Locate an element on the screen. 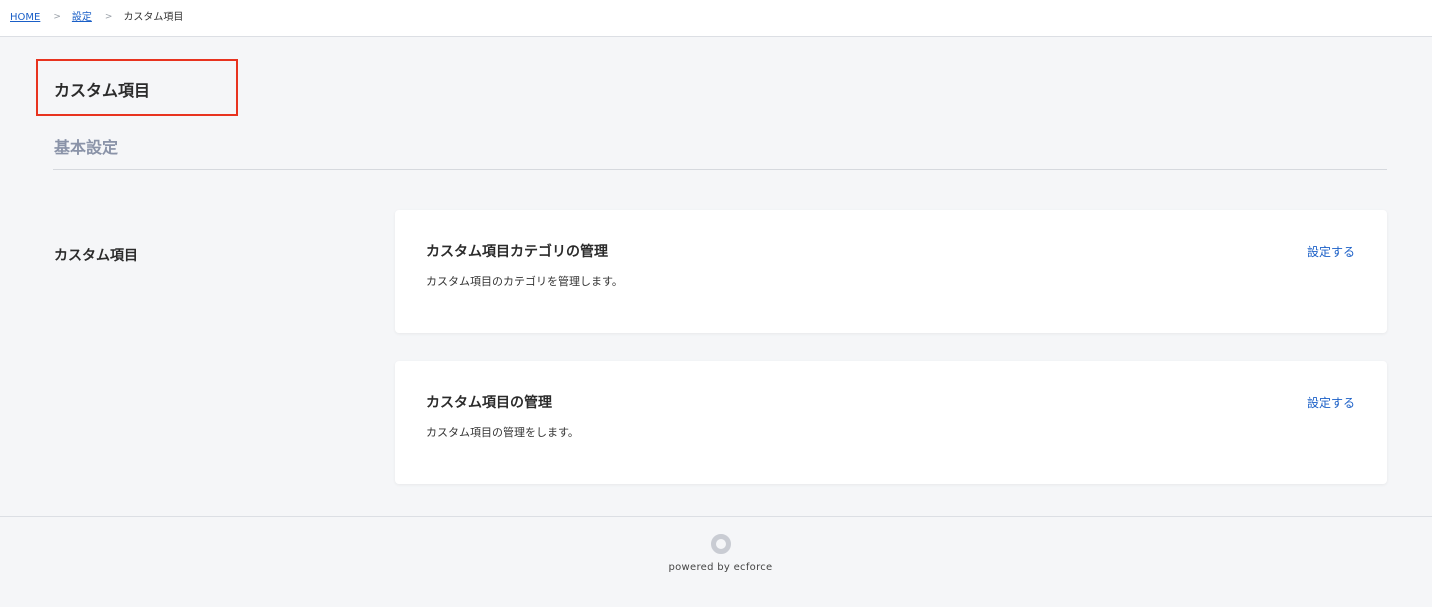 The height and width of the screenshot is (607, 1432). custom-field-category-card: カスタム項目カテゴリの管理 カスタム項目のカテゴリを管理します。 設定する is located at coordinates (891, 271).